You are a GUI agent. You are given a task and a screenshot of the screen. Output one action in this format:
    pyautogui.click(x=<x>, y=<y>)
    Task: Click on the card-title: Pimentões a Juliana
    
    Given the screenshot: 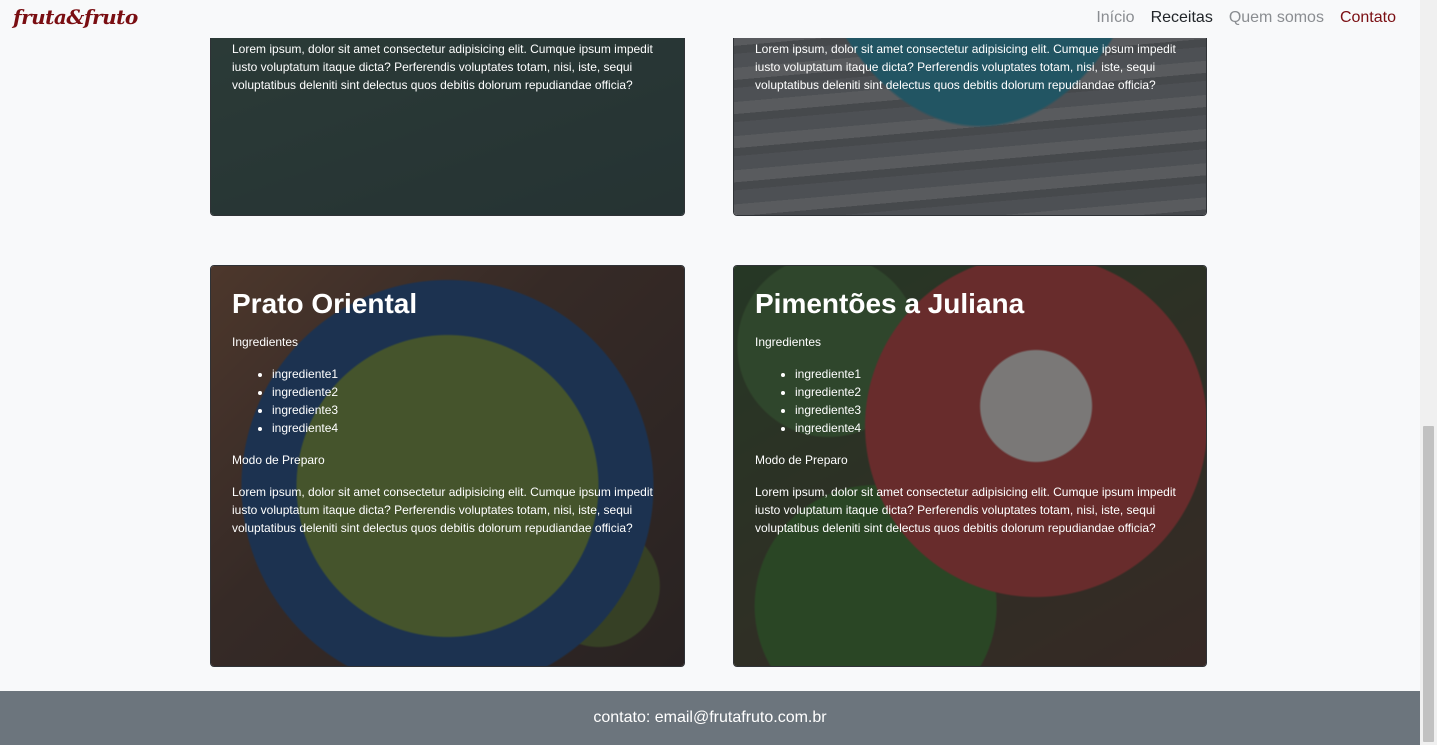 What is the action you would take?
    pyautogui.click(x=890, y=303)
    